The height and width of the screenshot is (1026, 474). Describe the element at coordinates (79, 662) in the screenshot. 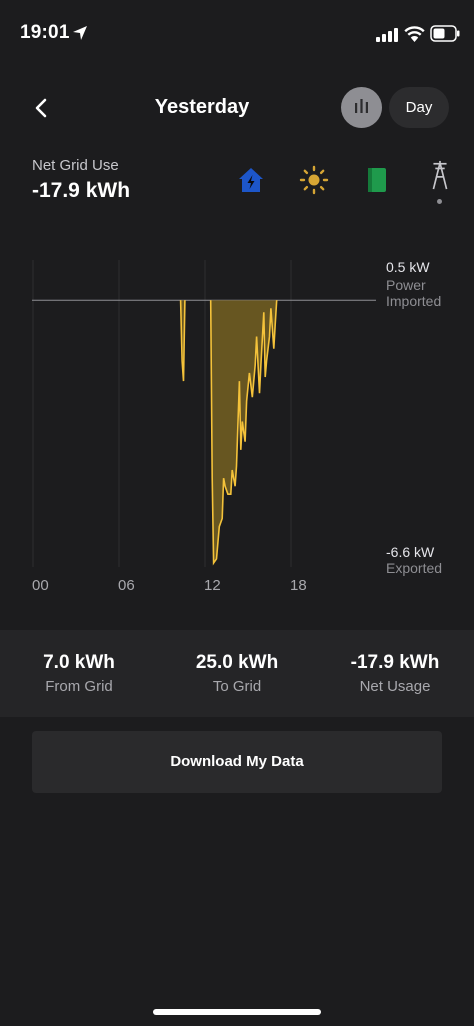

I see `summary-value: 7.0 kWh` at that location.